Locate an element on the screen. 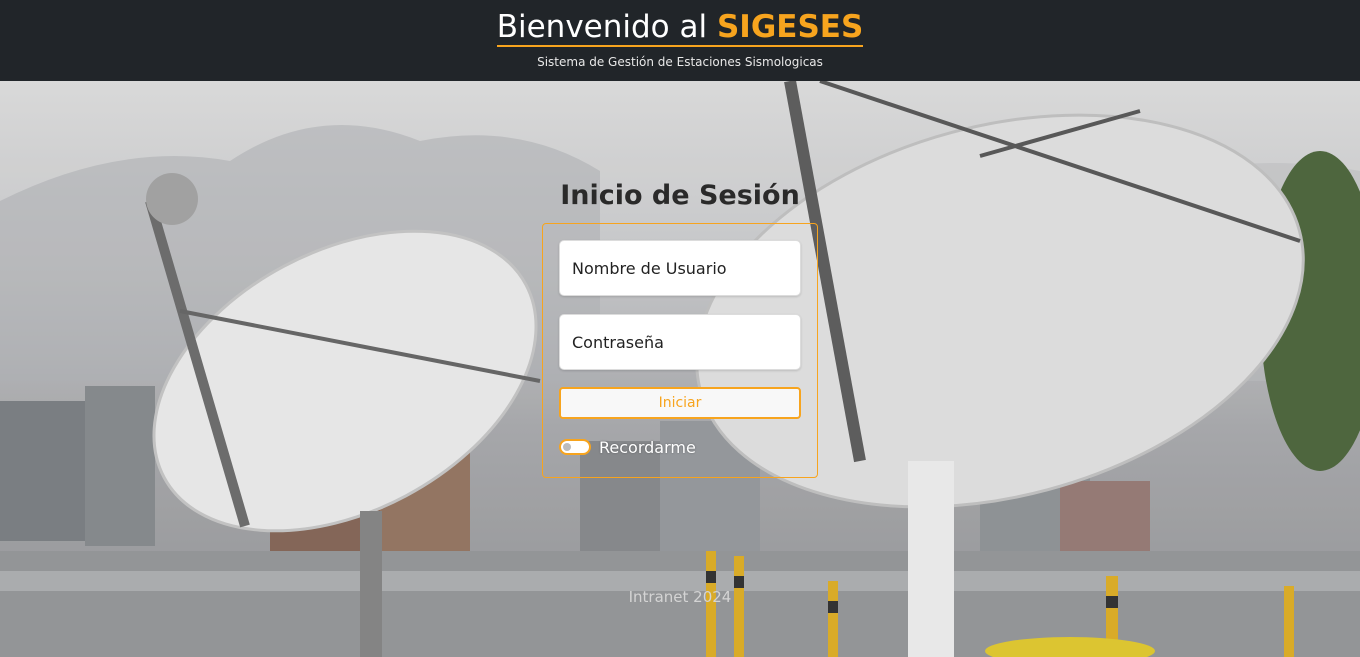 The image size is (1360, 657). remember-me-label: Recordarme is located at coordinates (647, 447).